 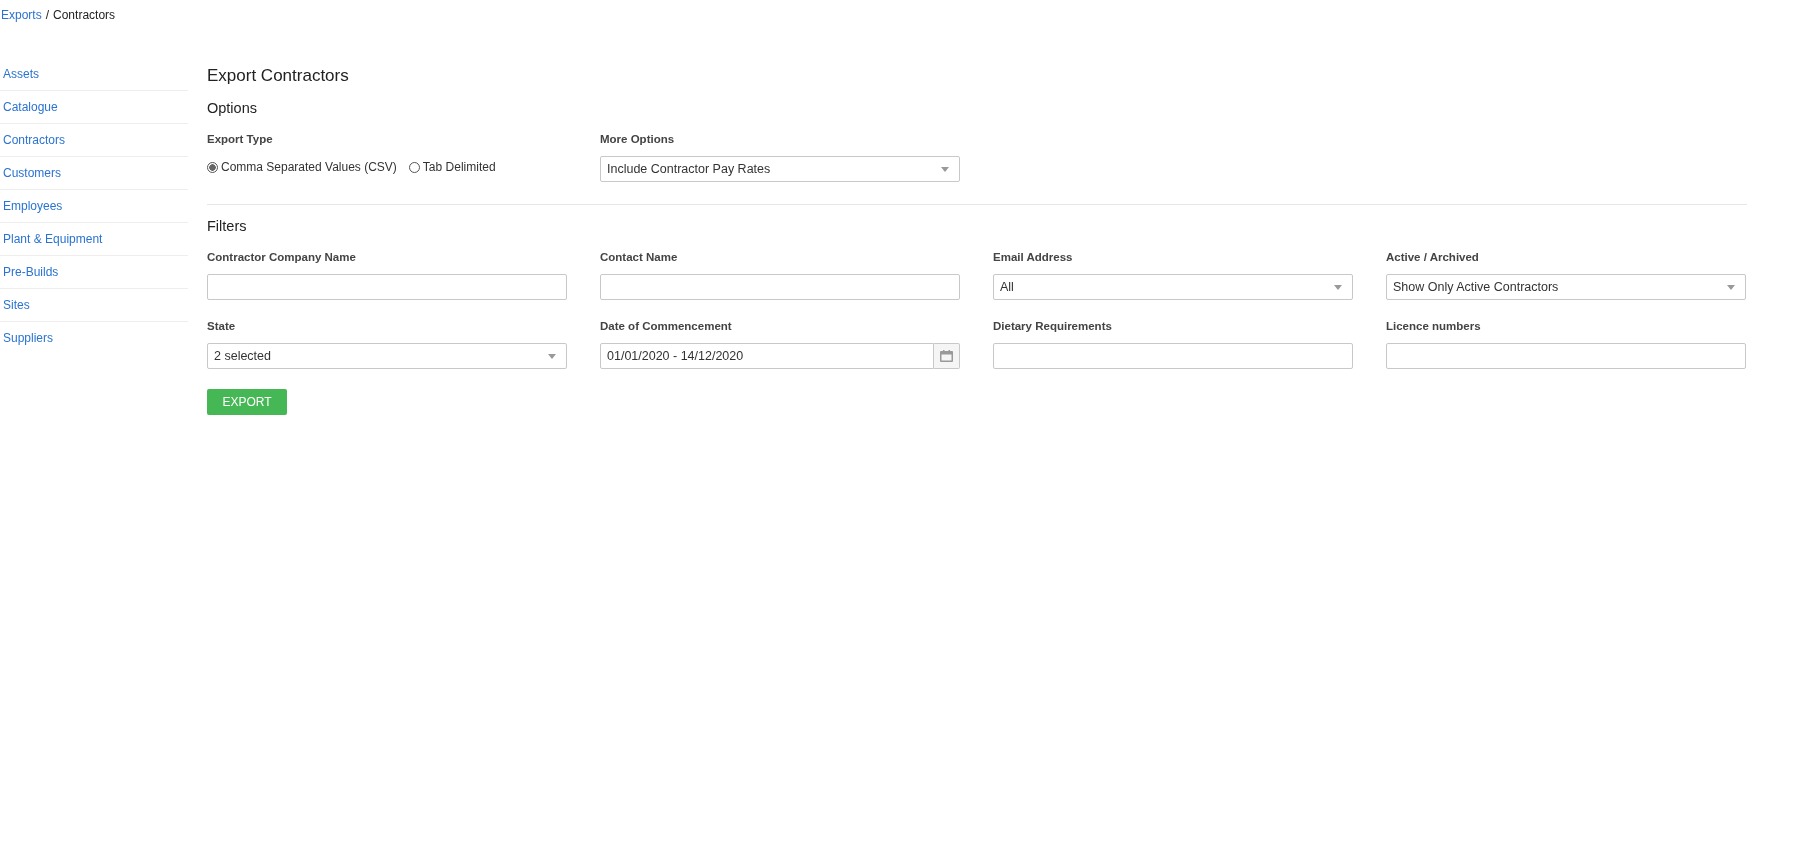 I want to click on calendar-icon, so click(x=946, y=356).